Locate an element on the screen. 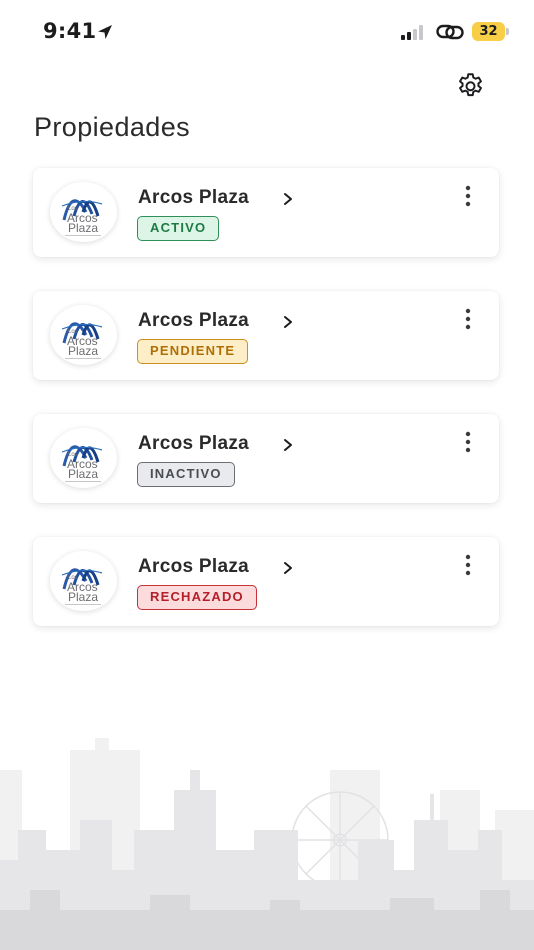 The image size is (534, 950). property-card: Los Arcos Plaza Arcos Plaza RECHAZADO is located at coordinates (266, 581).